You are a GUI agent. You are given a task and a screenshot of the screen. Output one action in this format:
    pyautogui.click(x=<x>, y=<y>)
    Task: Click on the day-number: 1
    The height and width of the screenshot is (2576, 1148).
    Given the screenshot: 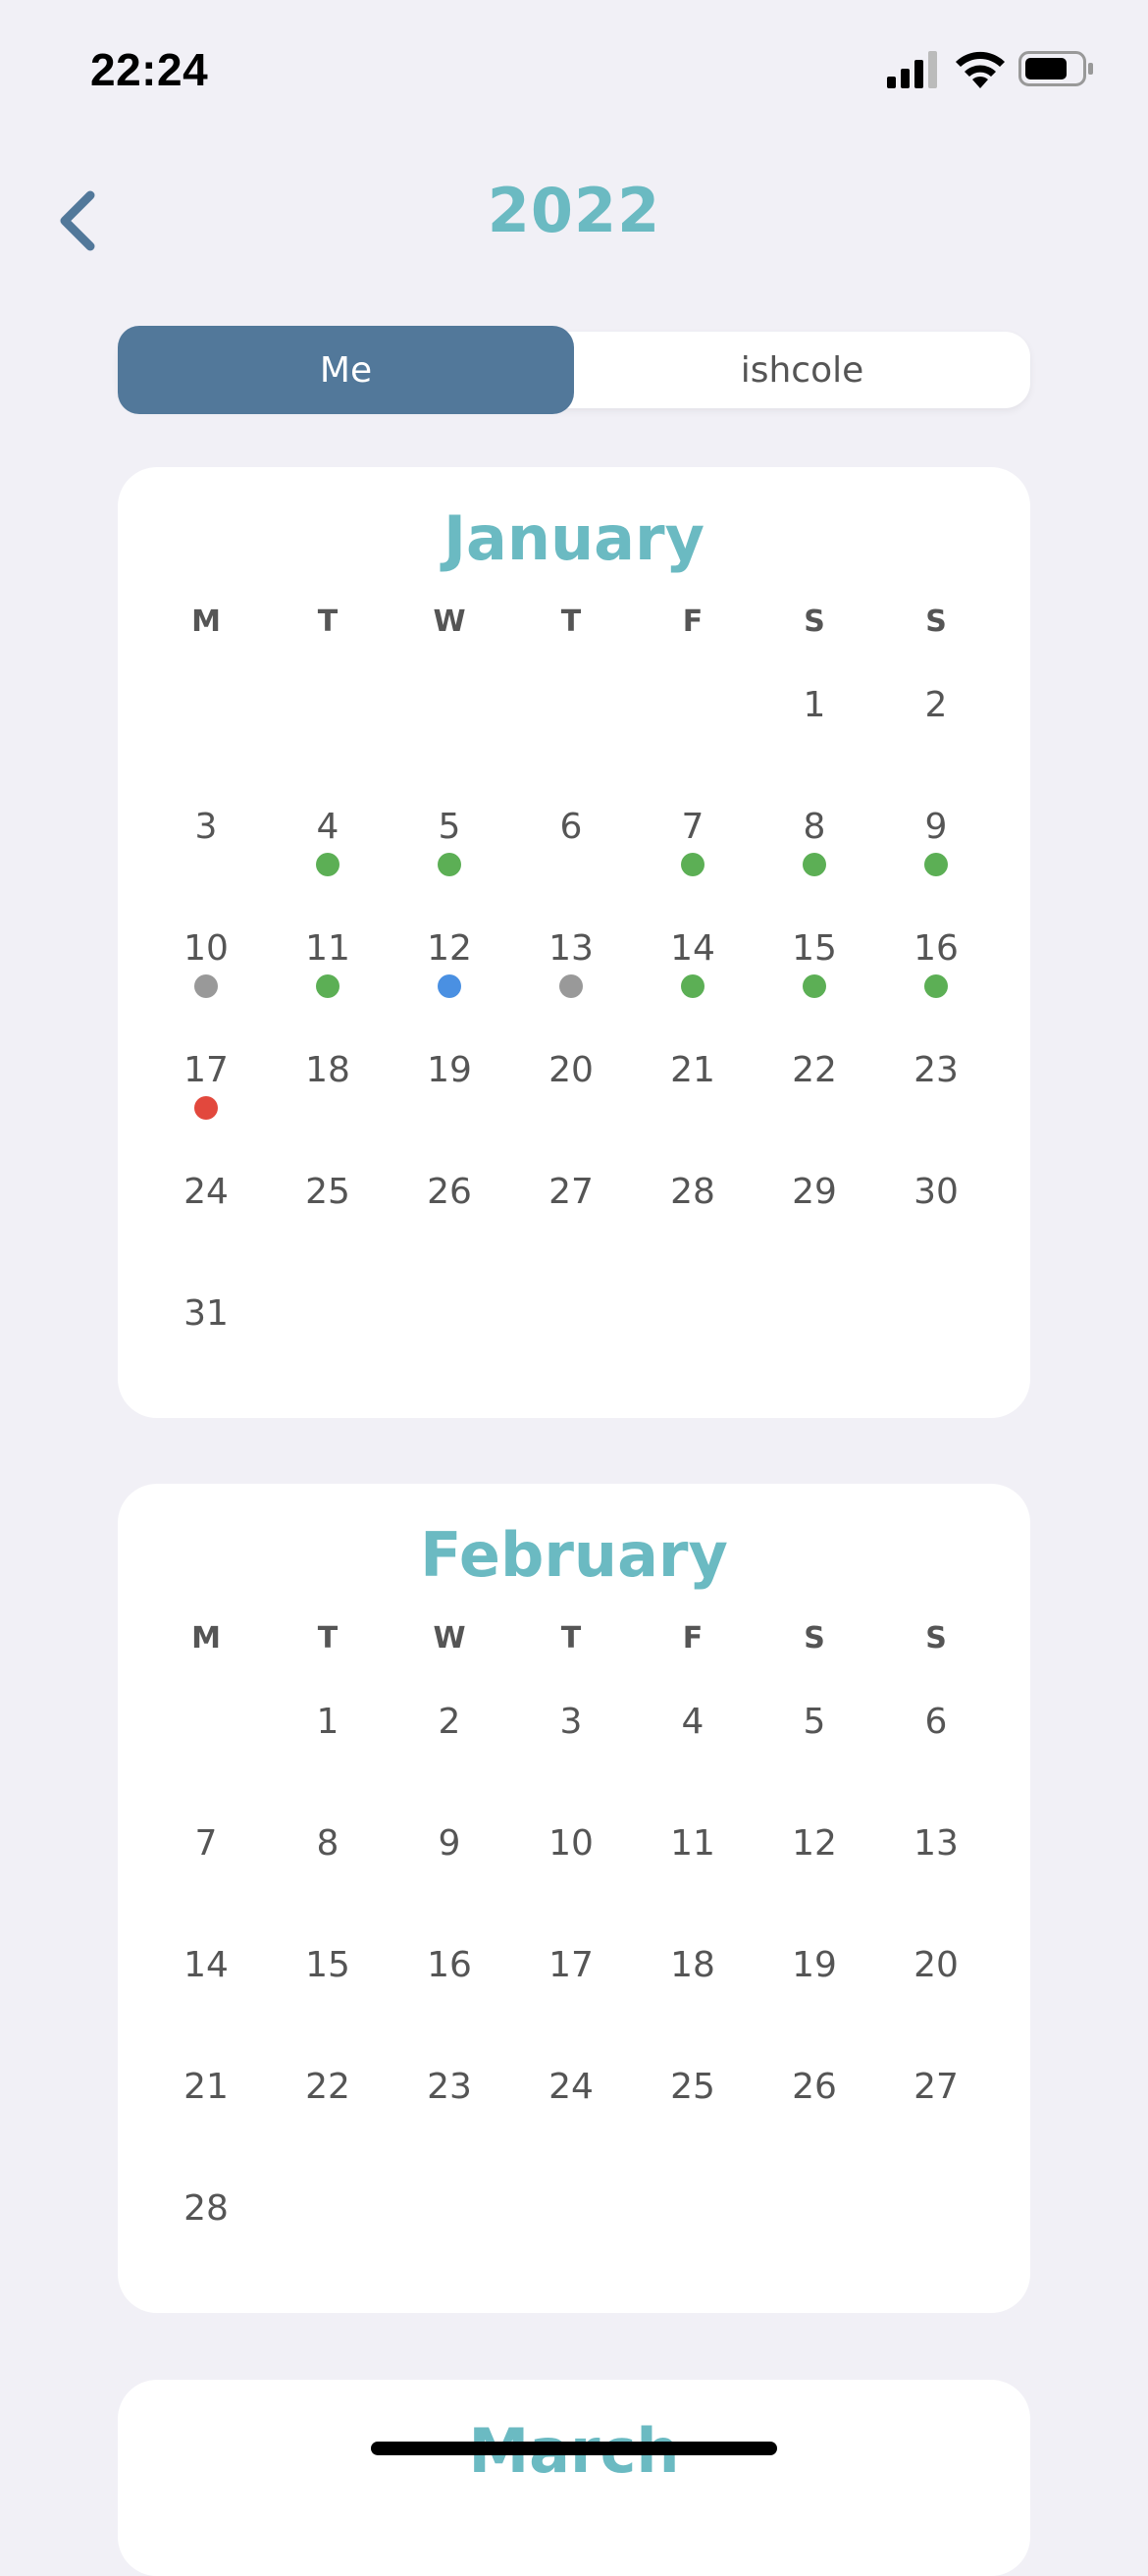 What is the action you would take?
    pyautogui.click(x=327, y=1722)
    